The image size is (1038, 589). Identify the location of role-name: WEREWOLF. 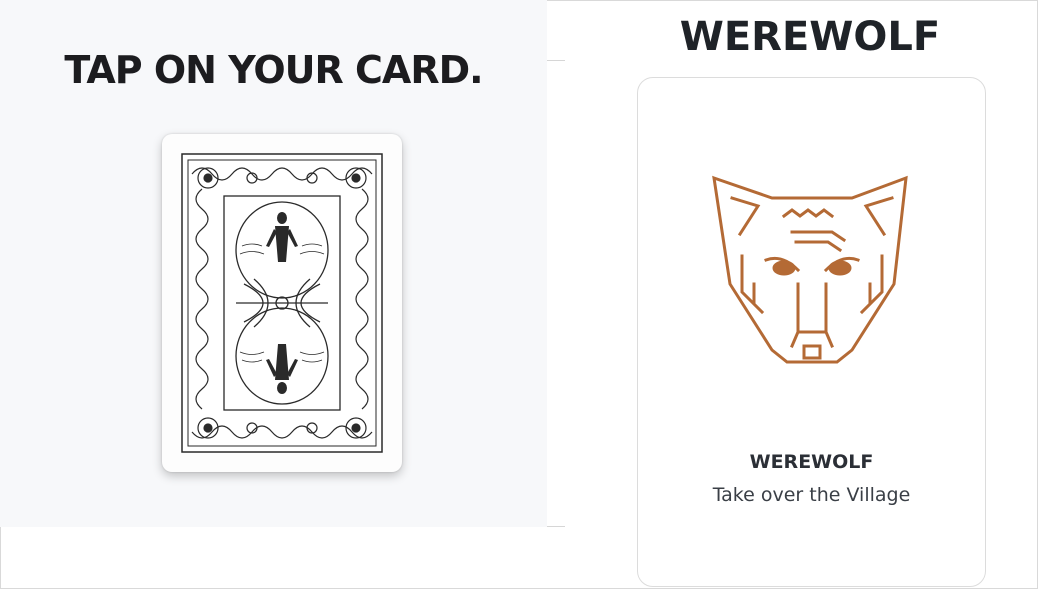
(811, 462).